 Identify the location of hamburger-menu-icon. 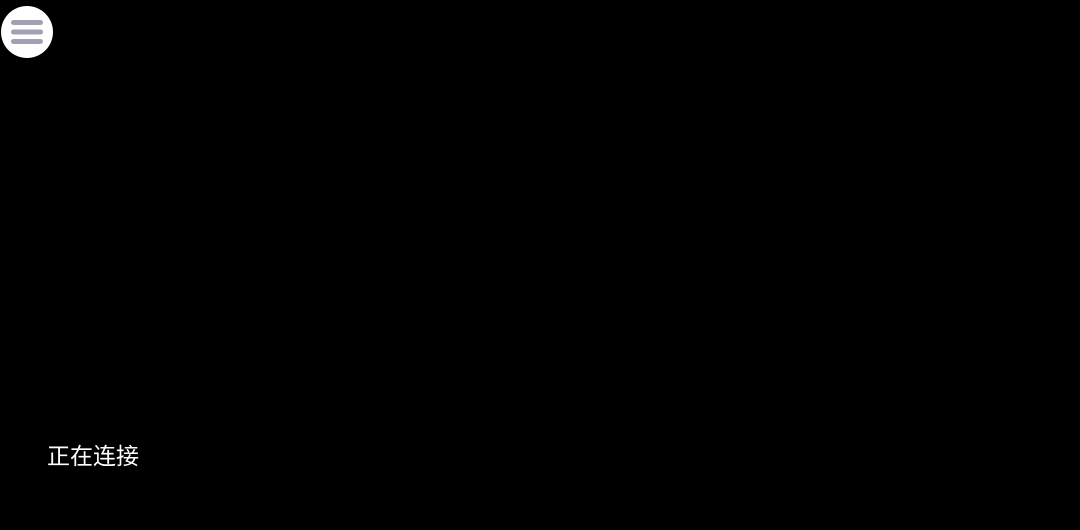
(27, 32).